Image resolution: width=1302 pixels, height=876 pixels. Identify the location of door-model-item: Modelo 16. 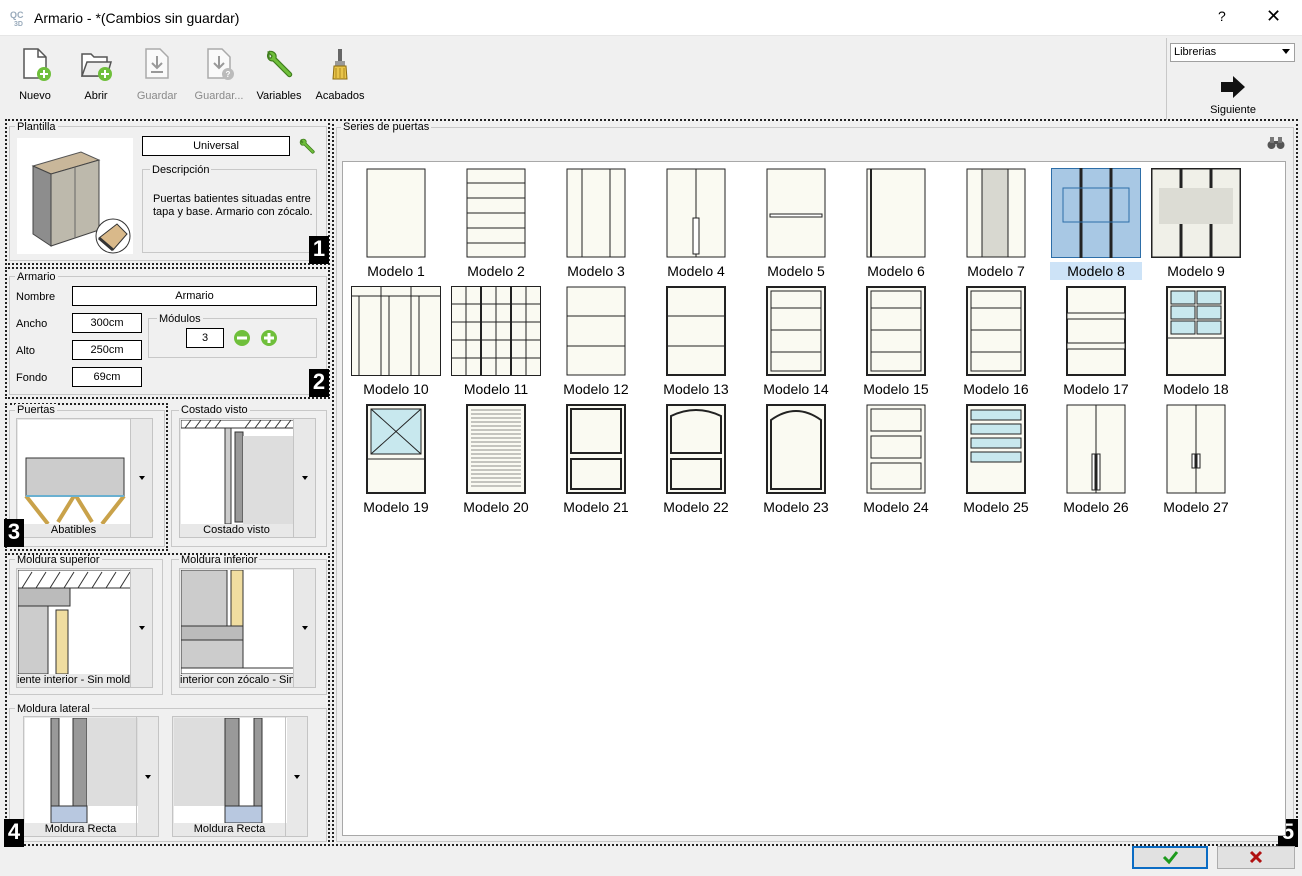
(996, 342).